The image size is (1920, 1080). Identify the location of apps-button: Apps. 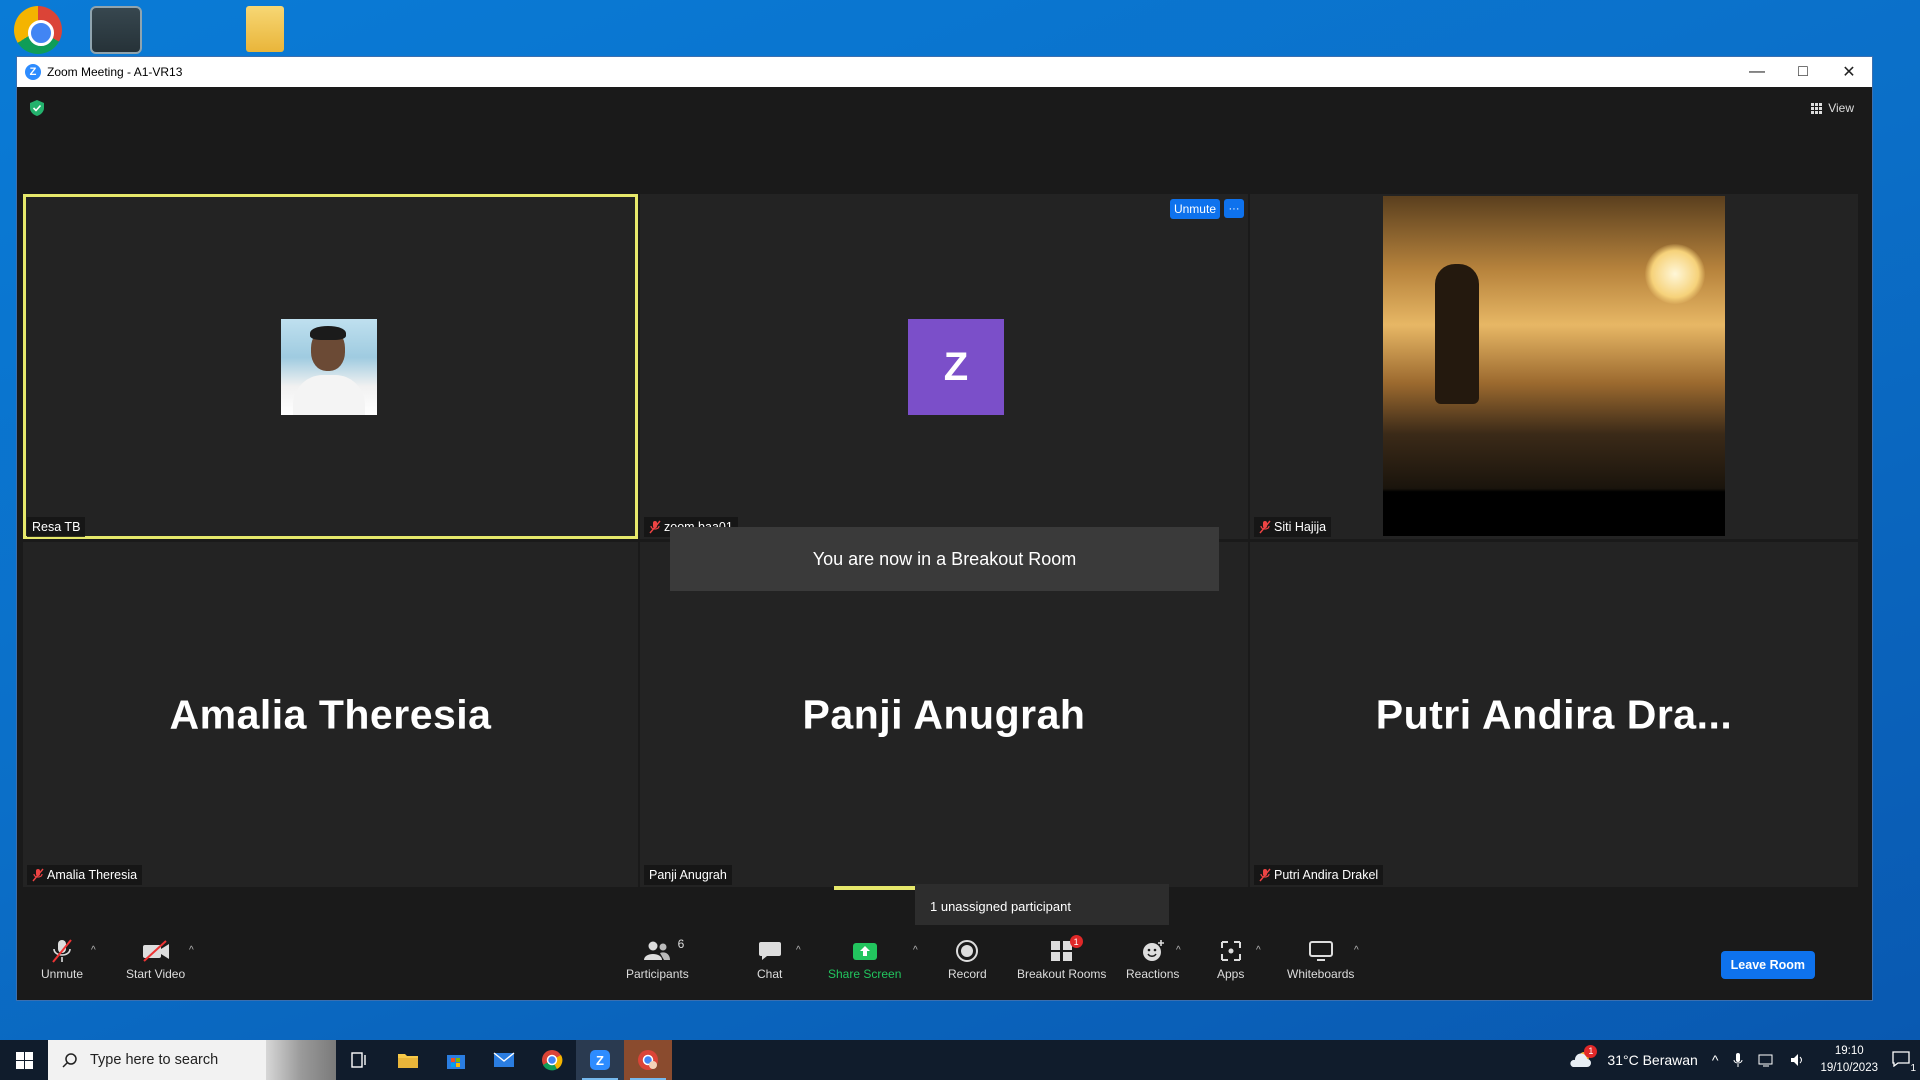
(1230, 959).